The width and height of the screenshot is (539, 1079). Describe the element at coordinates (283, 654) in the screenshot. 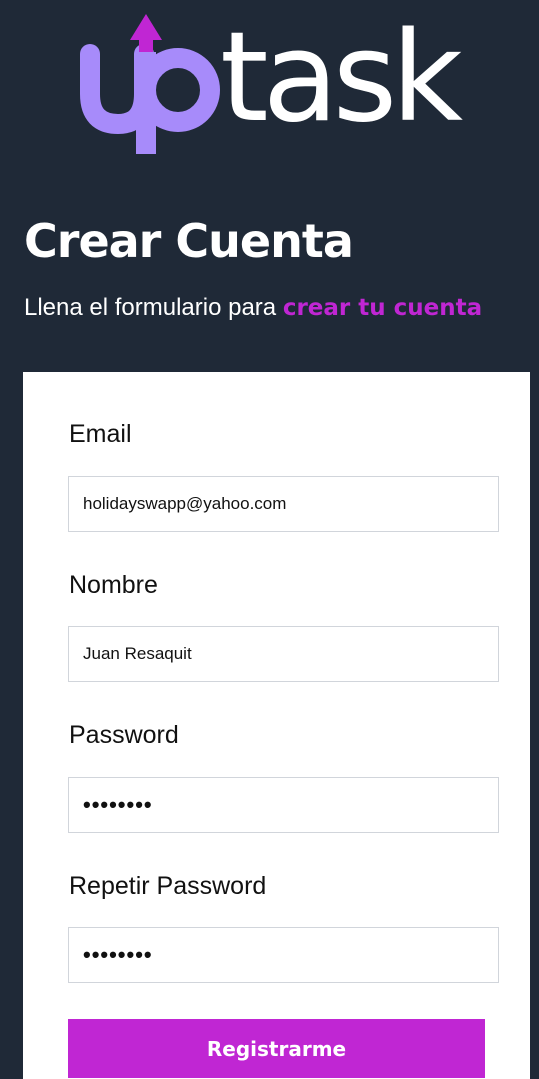

I see `name-field` at that location.